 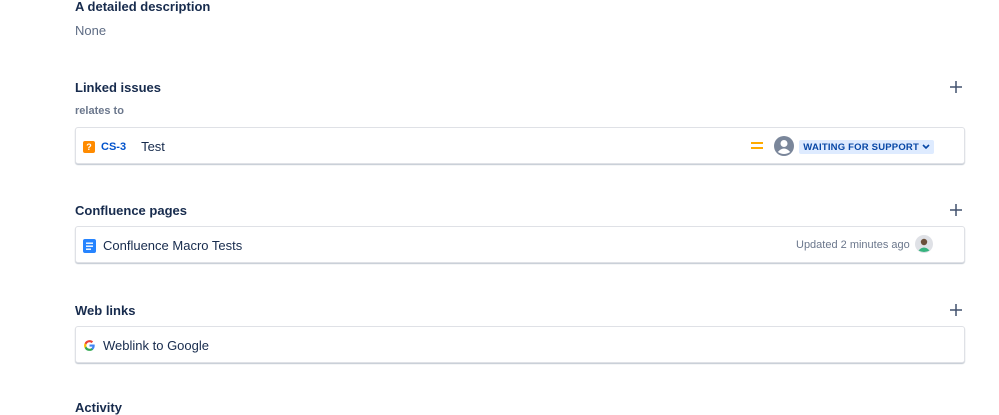 I want to click on description-heading: A detailed description, so click(x=143, y=7).